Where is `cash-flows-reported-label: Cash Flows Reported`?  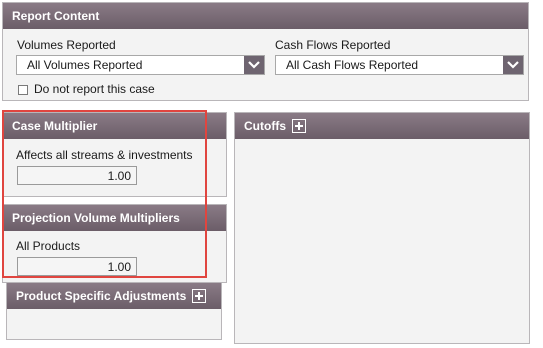 cash-flows-reported-label: Cash Flows Reported is located at coordinates (333, 45).